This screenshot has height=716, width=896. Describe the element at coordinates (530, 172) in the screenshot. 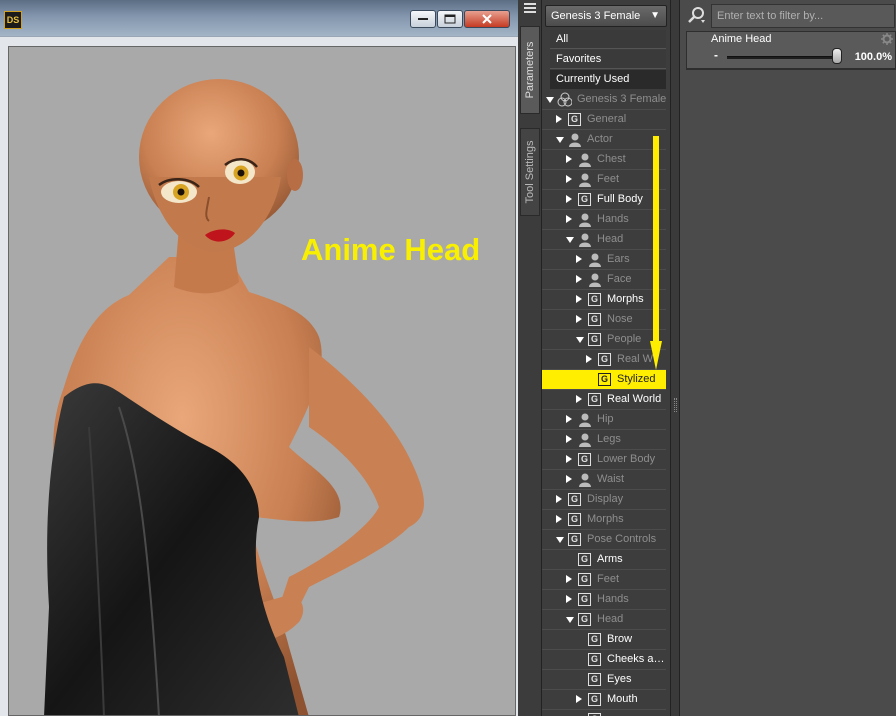

I see `tab-tool-settings: Tool Settings` at that location.